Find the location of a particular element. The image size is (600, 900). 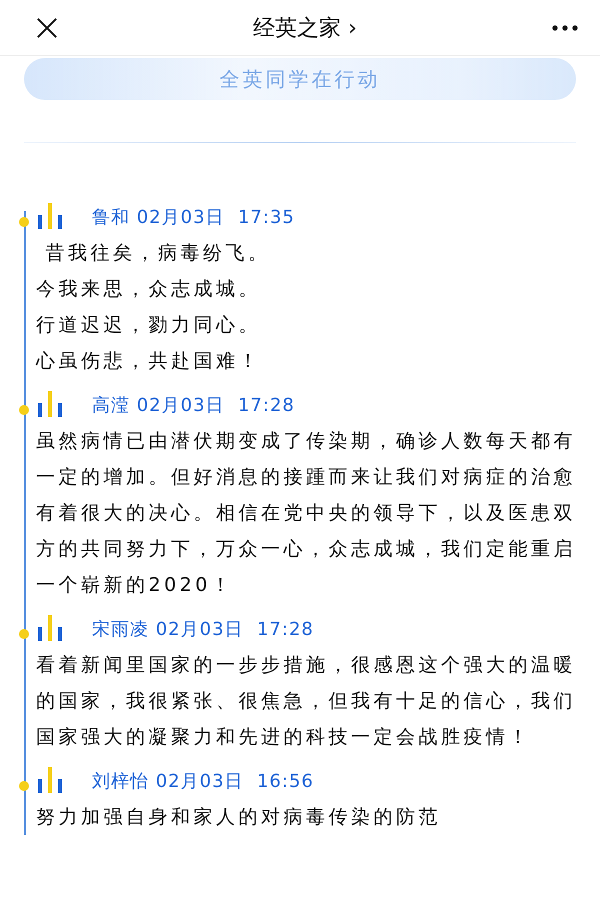

banner-text: 全英同学在行动 is located at coordinates (300, 79).